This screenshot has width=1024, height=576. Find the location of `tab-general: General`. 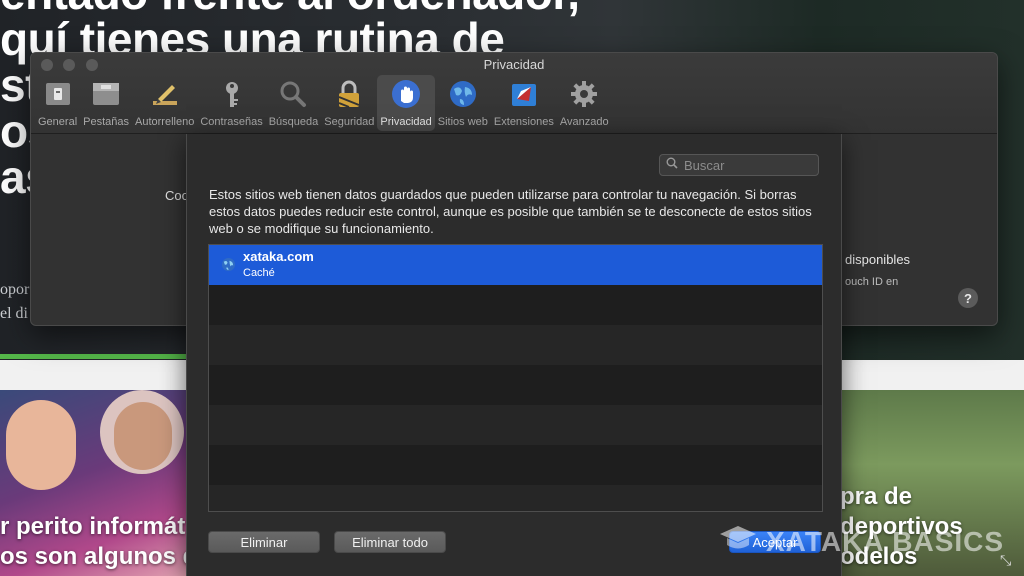

tab-general: General is located at coordinates (57, 103).